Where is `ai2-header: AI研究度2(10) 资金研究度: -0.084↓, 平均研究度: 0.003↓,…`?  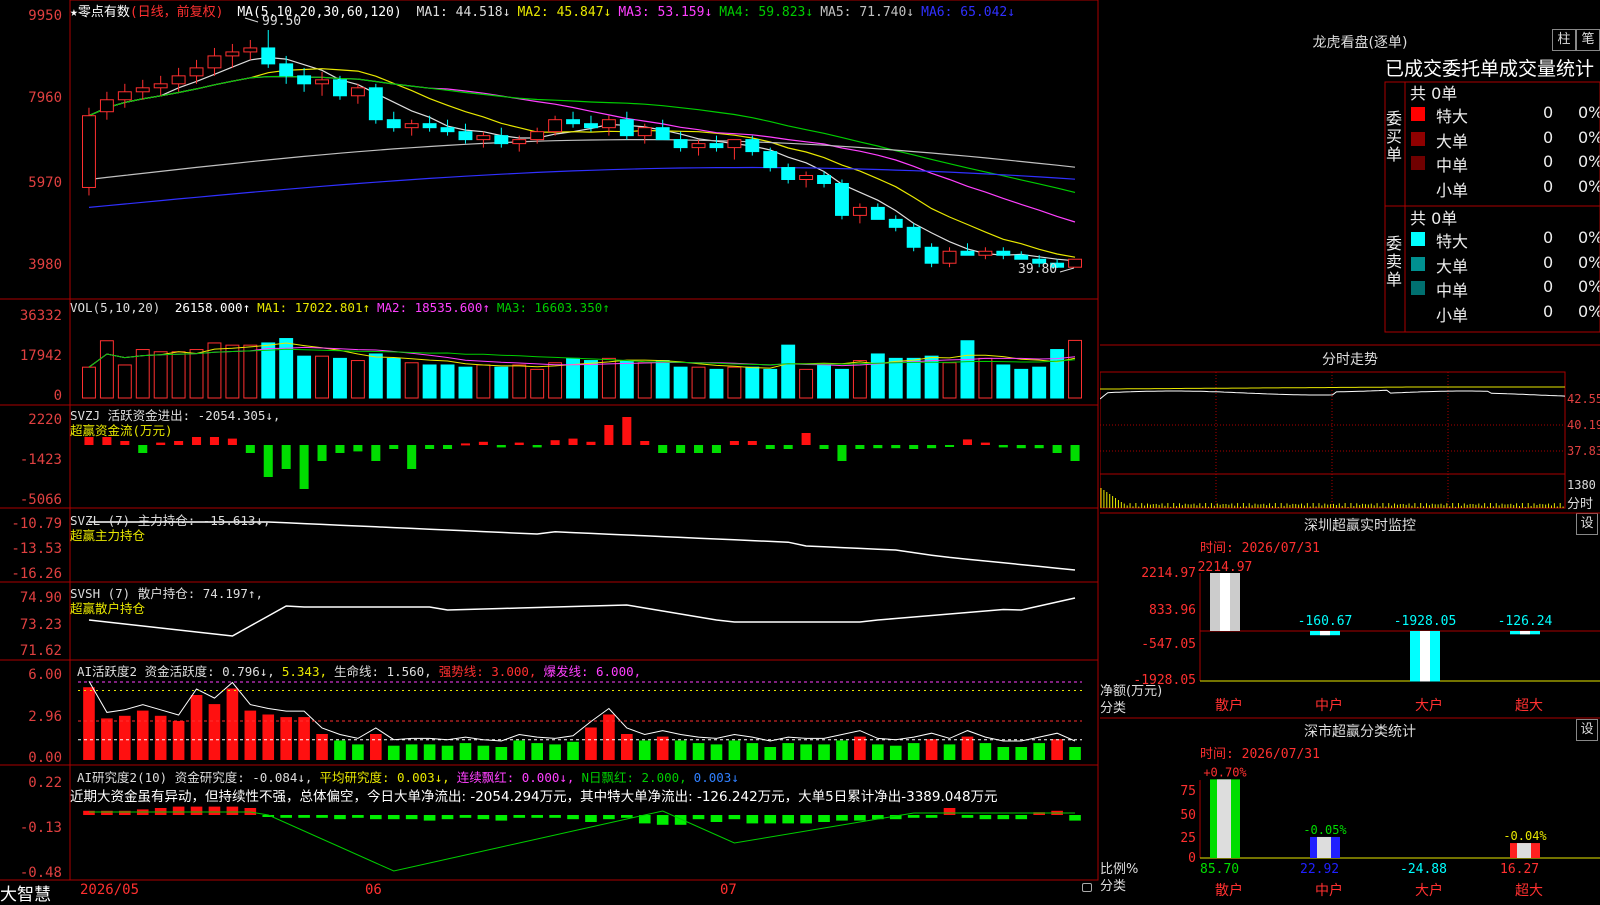 ai2-header: AI研究度2(10) 资金研究度: -0.084↓, 平均研究度: 0.003↓,… is located at coordinates (404, 776).